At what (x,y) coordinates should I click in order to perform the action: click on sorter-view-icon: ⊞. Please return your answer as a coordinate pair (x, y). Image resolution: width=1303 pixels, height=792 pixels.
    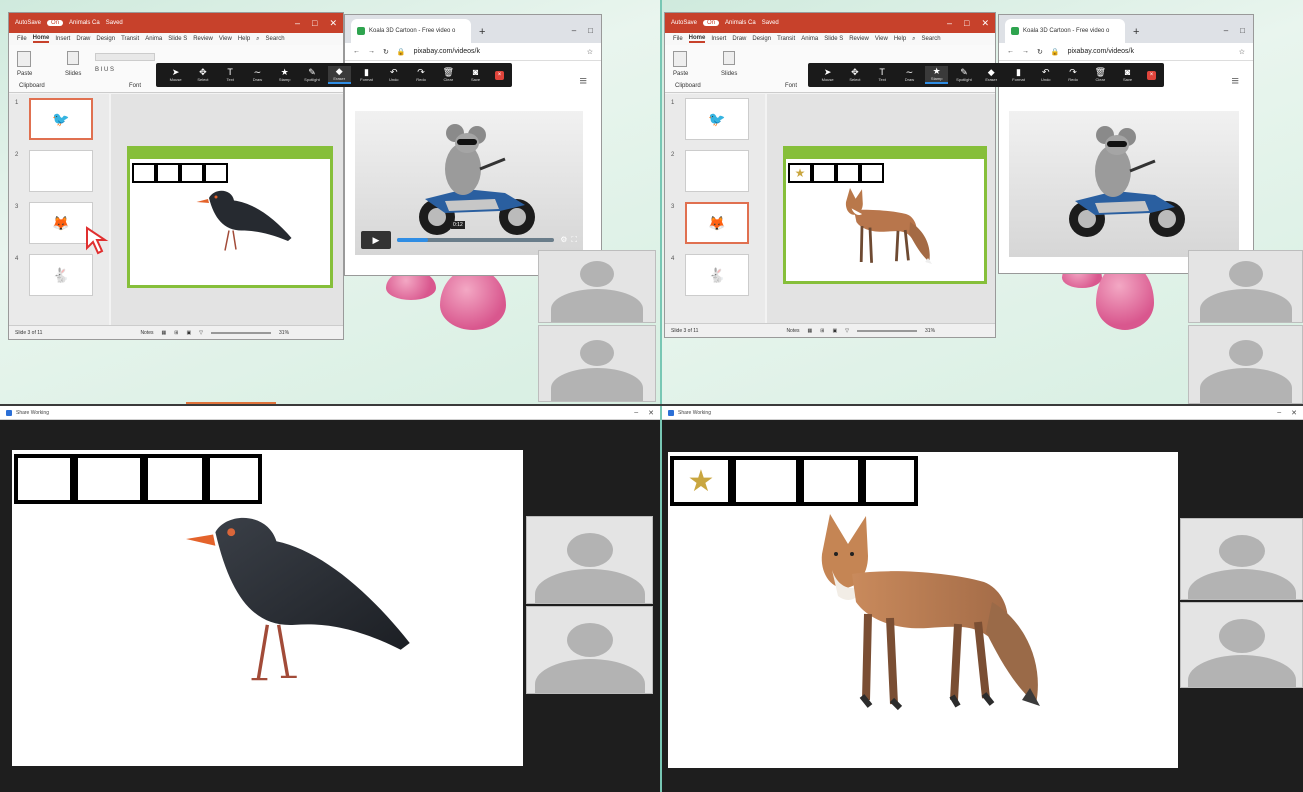
    Looking at the image, I should click on (176, 333).